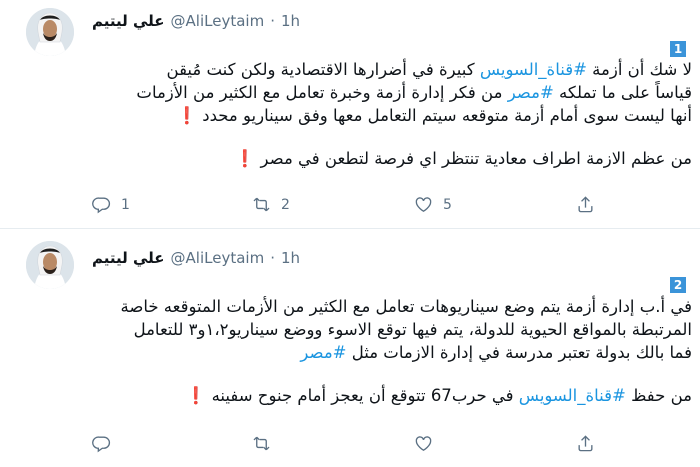 The height and width of the screenshot is (467, 700). What do you see at coordinates (447, 204) in the screenshot?
I see `like-count: 5` at bounding box center [447, 204].